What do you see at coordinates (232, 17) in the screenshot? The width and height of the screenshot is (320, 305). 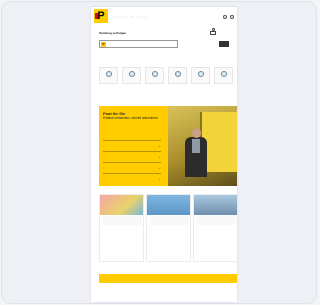 I see `user-icon` at bounding box center [232, 17].